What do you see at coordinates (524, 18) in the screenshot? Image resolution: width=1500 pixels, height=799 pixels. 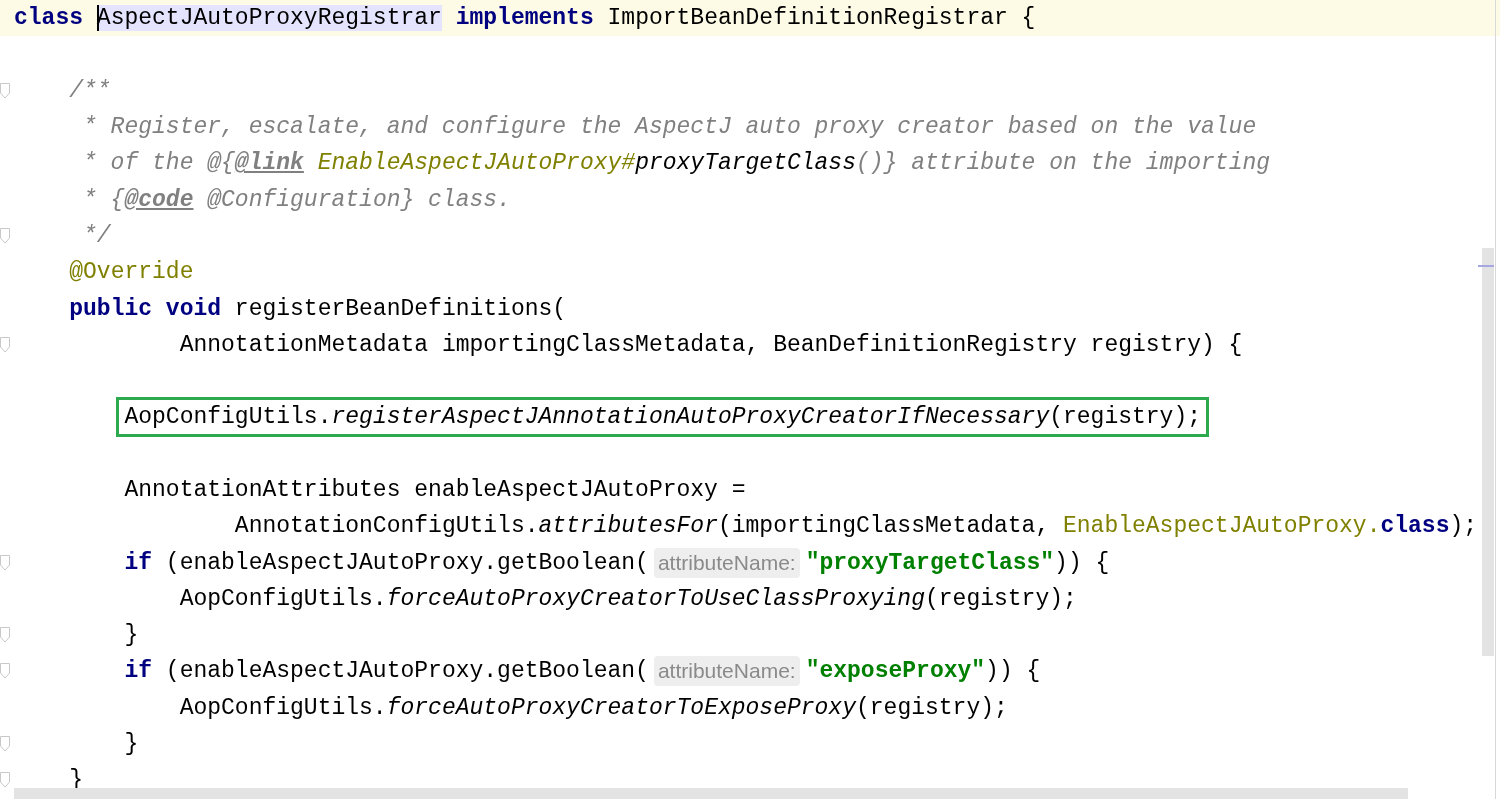 I see `keyword: implements` at bounding box center [524, 18].